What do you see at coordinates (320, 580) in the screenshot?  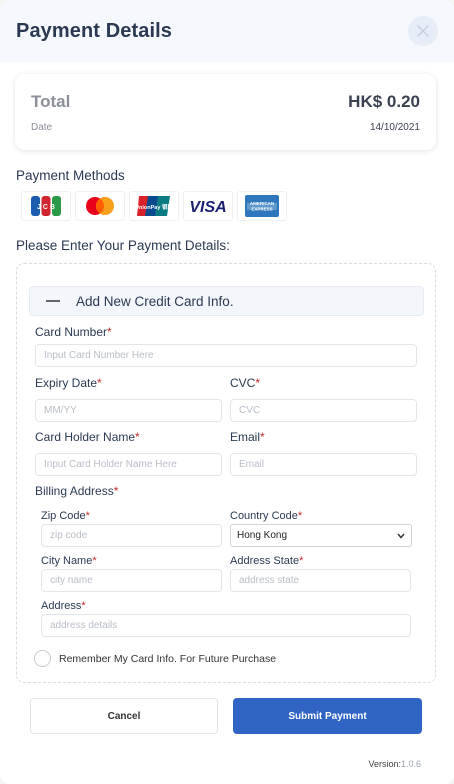 I see `address-state-input` at bounding box center [320, 580].